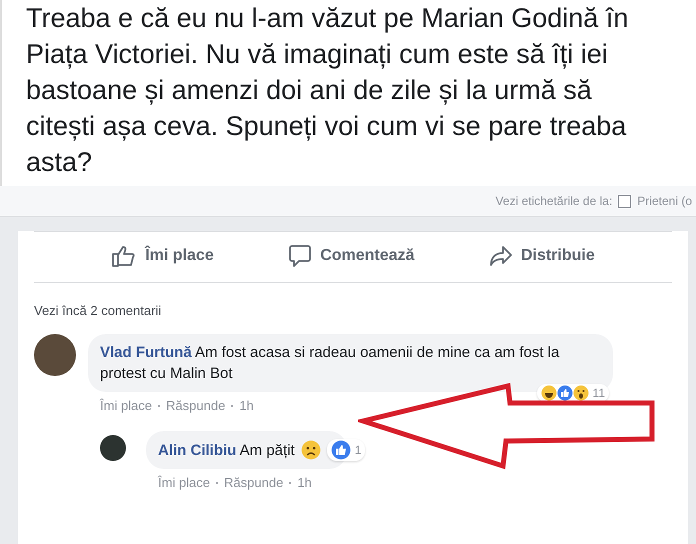 The width and height of the screenshot is (696, 544). Describe the element at coordinates (541, 256) in the screenshot. I see `share-button: Distribuie` at that location.